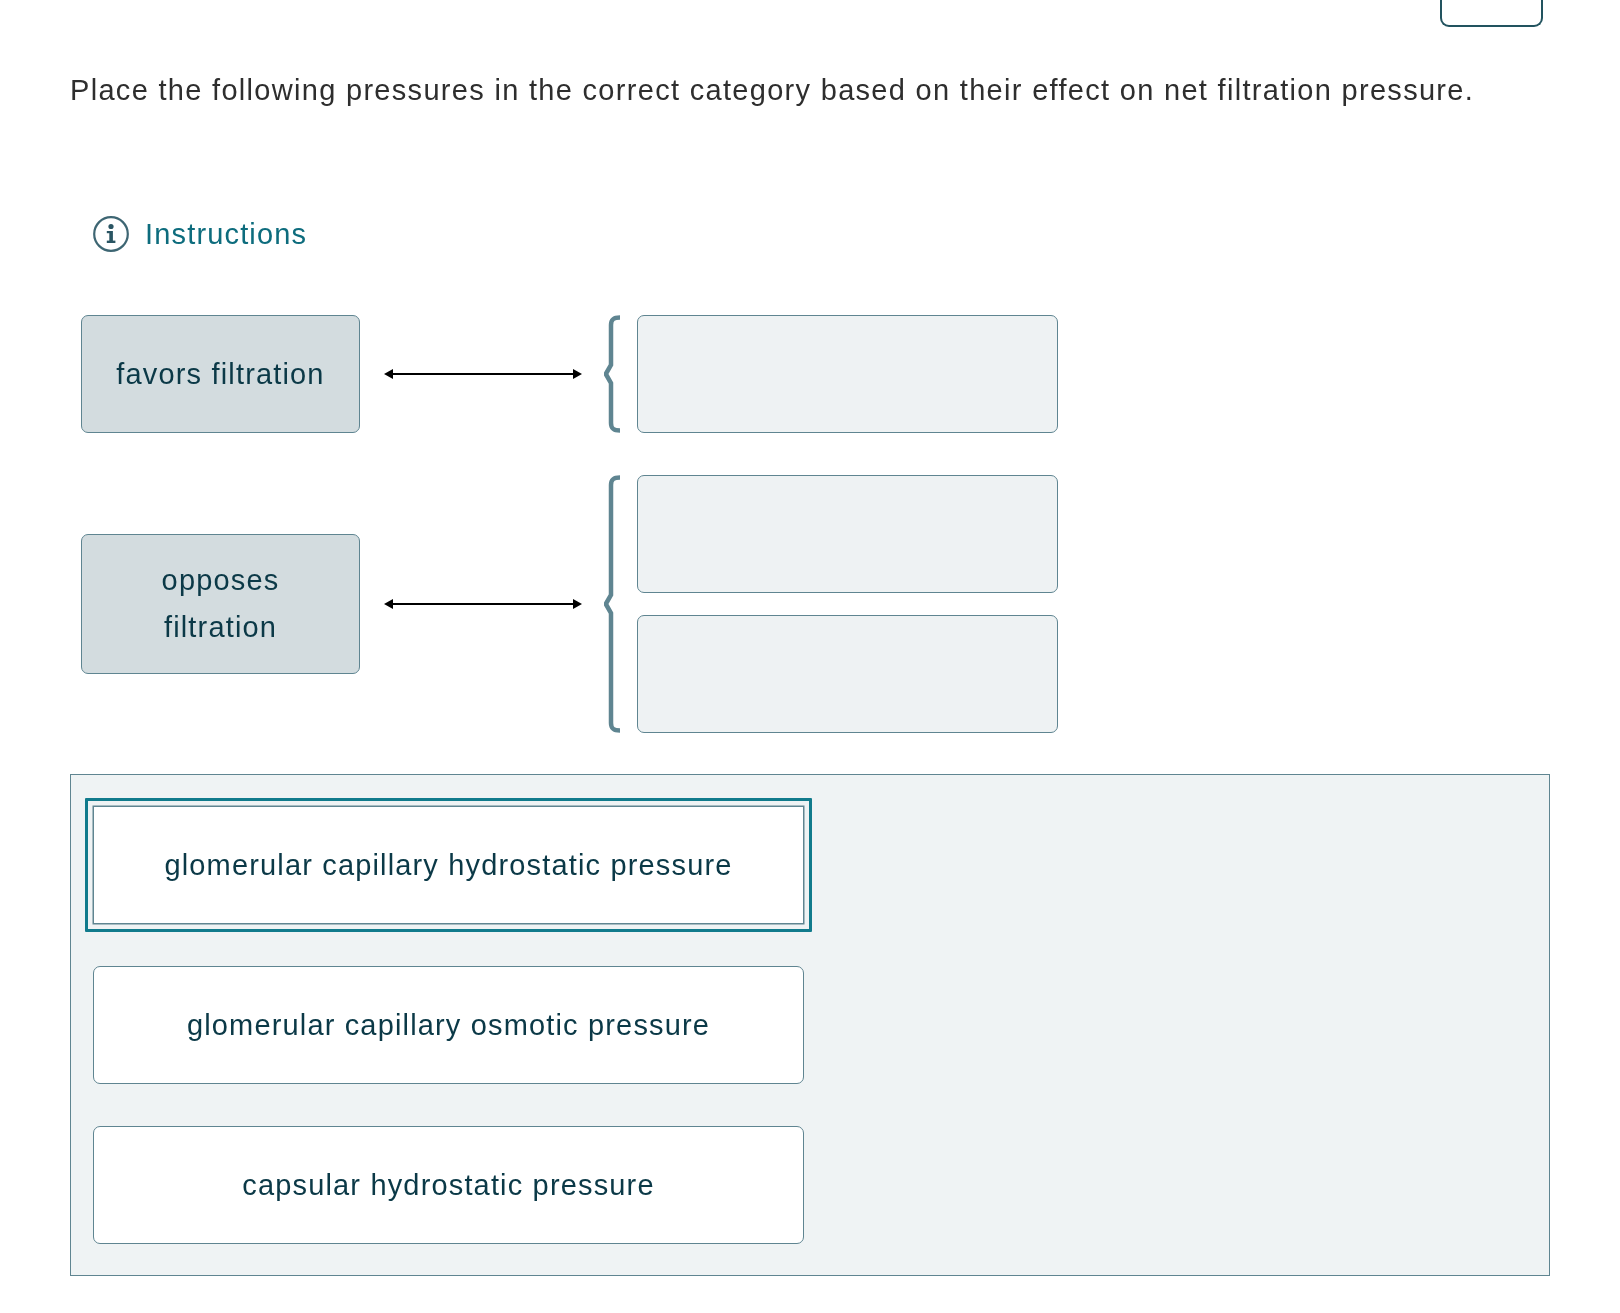 Image resolution: width=1620 pixels, height=1313 pixels. What do you see at coordinates (220, 604) in the screenshot?
I see `category-tile: opposes filtration` at bounding box center [220, 604].